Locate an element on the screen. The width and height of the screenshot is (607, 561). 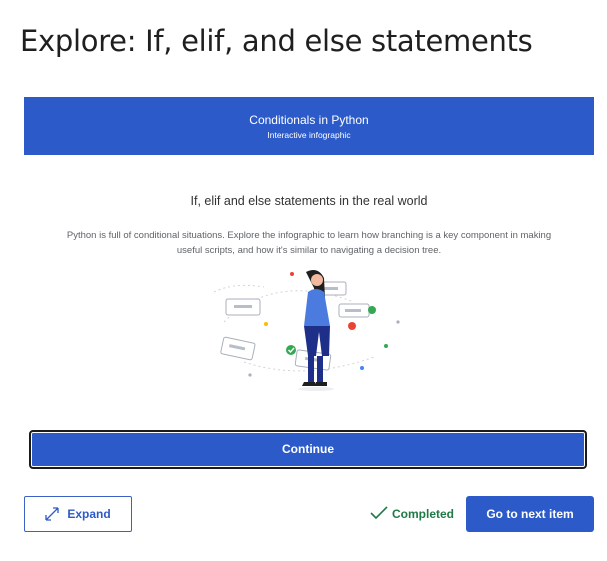
continue-button: Continue is located at coordinates (308, 449).